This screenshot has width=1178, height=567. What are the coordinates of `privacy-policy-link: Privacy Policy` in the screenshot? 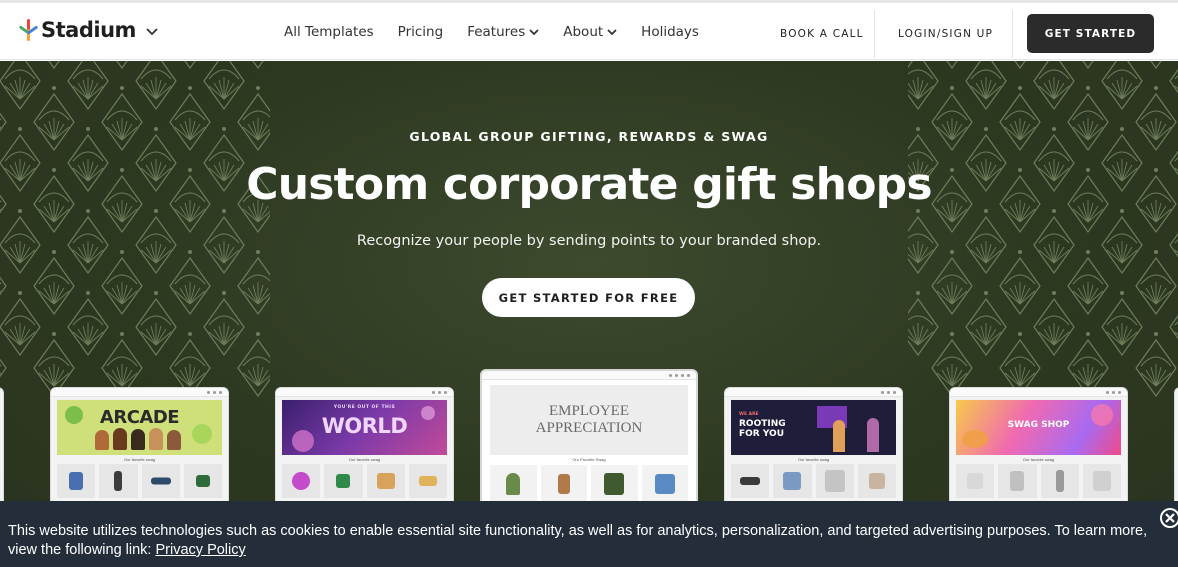 It's located at (201, 550).